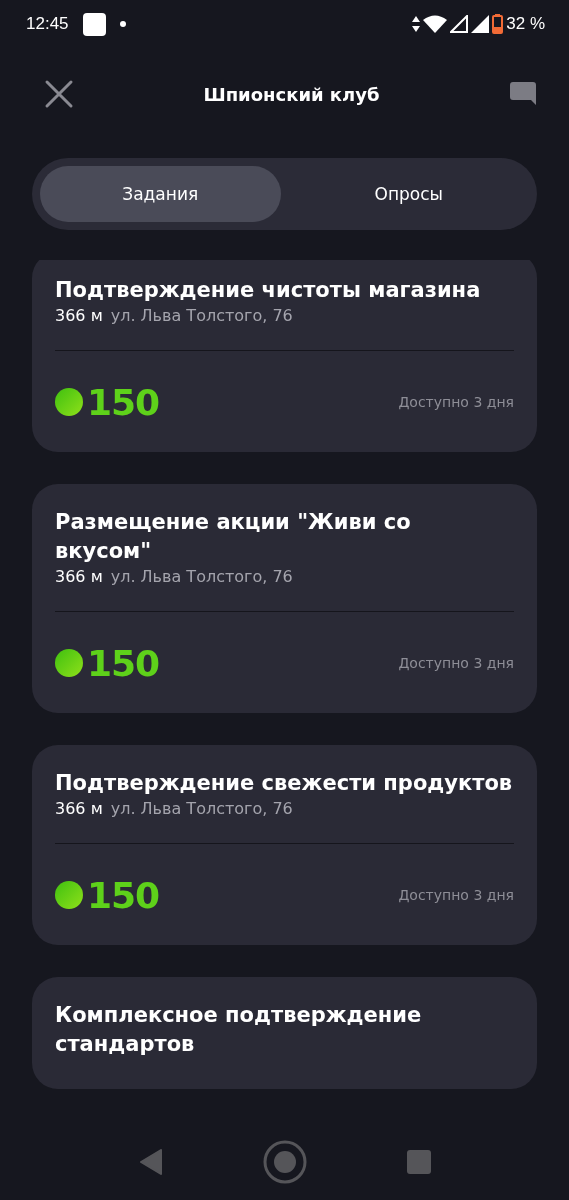  I want to click on more-notifications-icon, so click(122, 24).